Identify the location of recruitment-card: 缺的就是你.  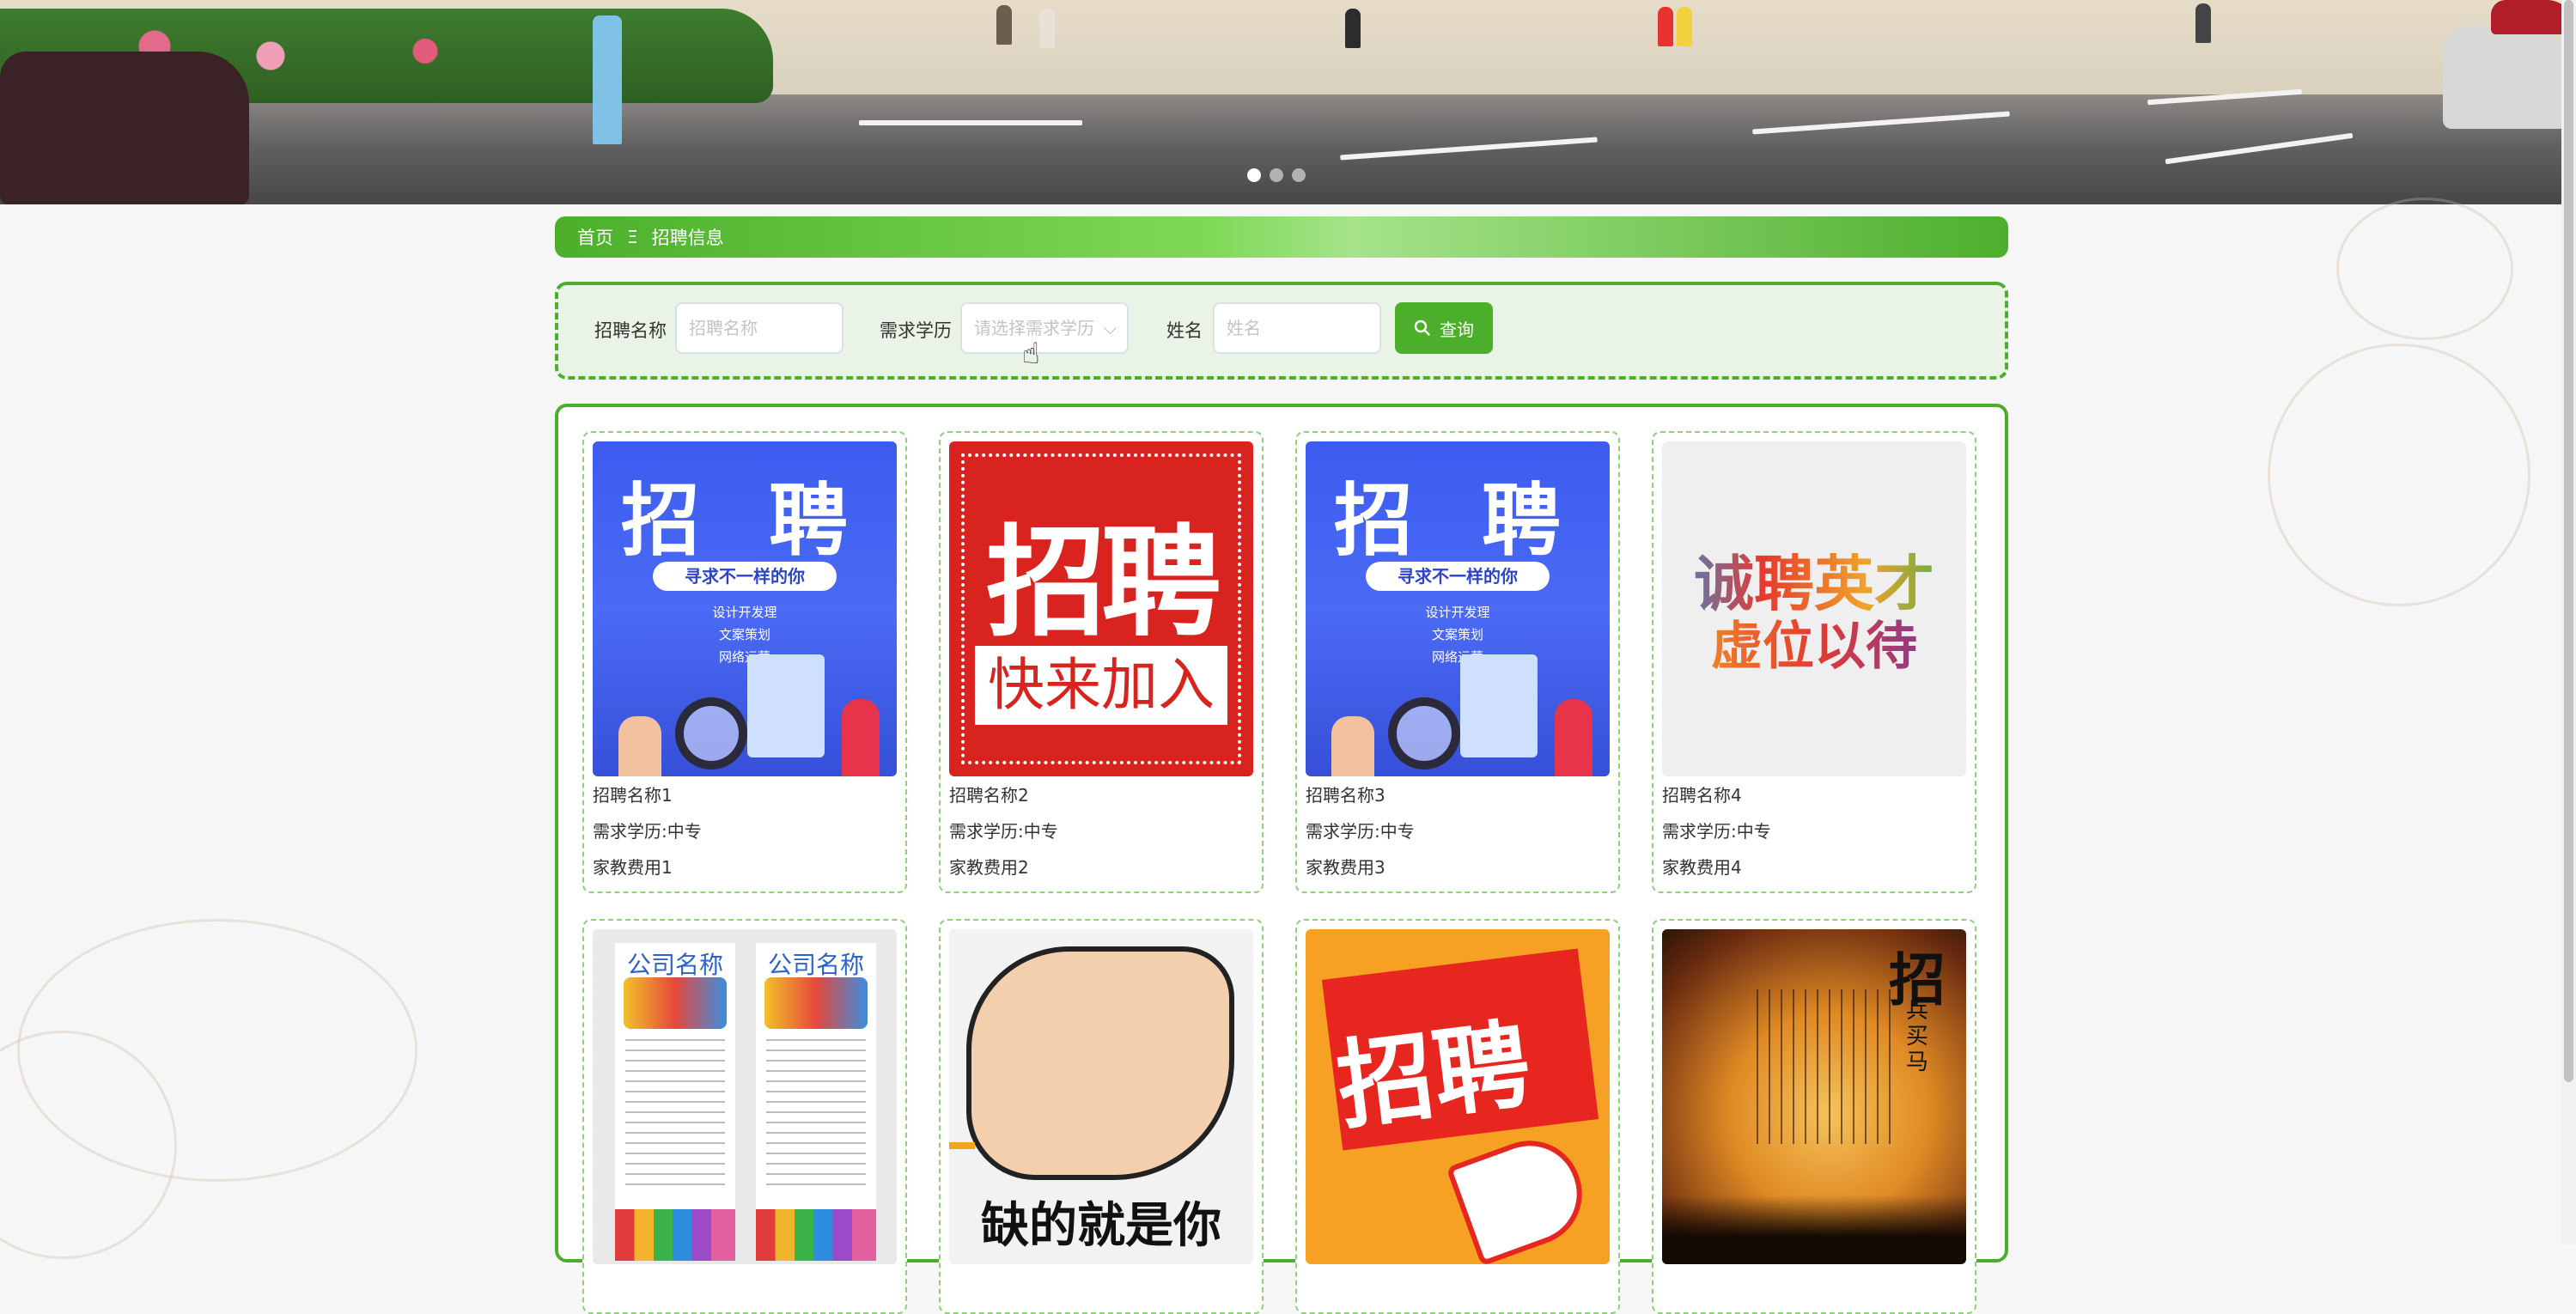
(1101, 1116).